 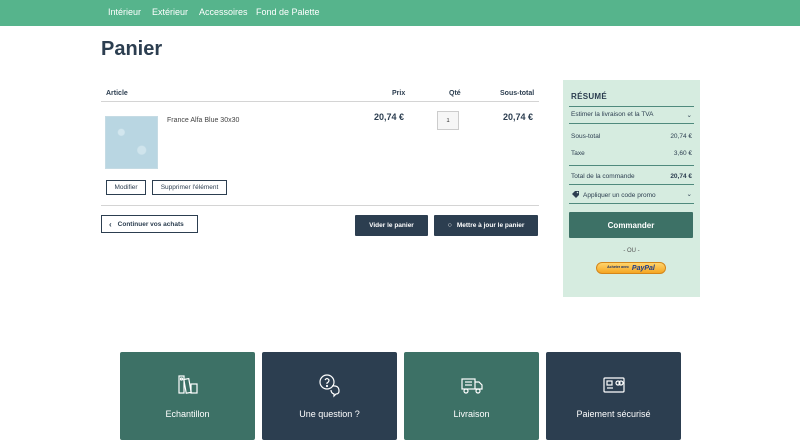 What do you see at coordinates (471, 414) in the screenshot?
I see `feature-label-livraison: Livraison` at bounding box center [471, 414].